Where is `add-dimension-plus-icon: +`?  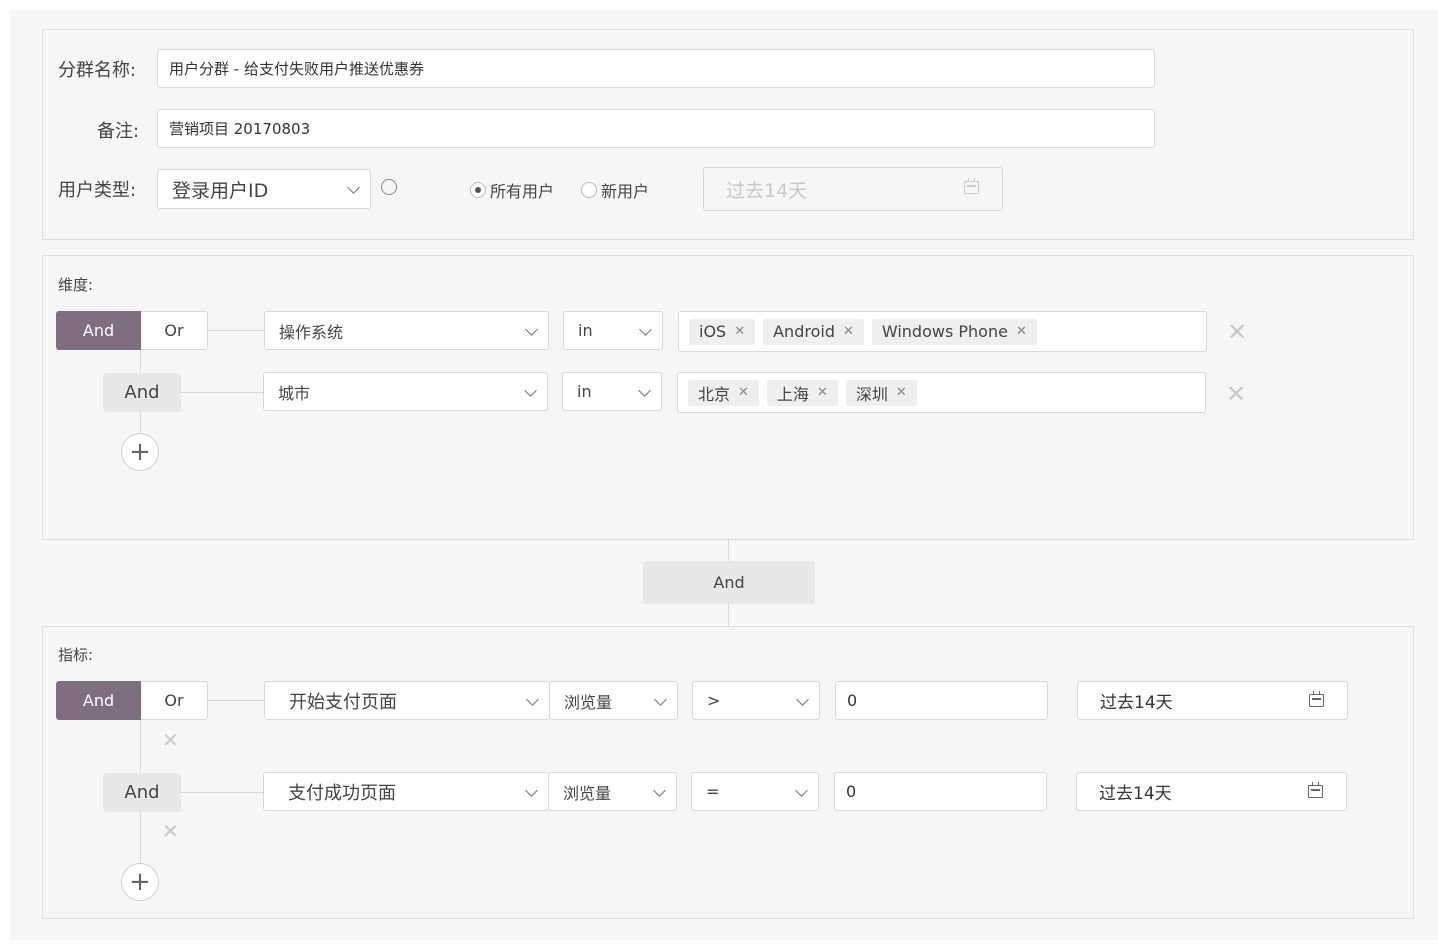 add-dimension-plus-icon: + is located at coordinates (140, 452).